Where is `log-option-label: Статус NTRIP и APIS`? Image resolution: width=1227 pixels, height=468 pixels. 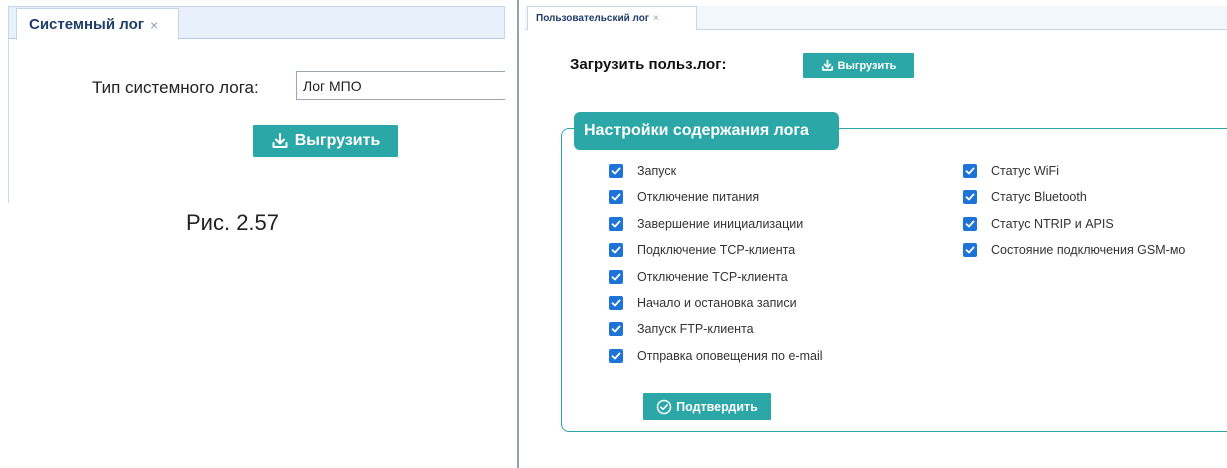
log-option-label: Статус NTRIP и APIS is located at coordinates (1052, 223).